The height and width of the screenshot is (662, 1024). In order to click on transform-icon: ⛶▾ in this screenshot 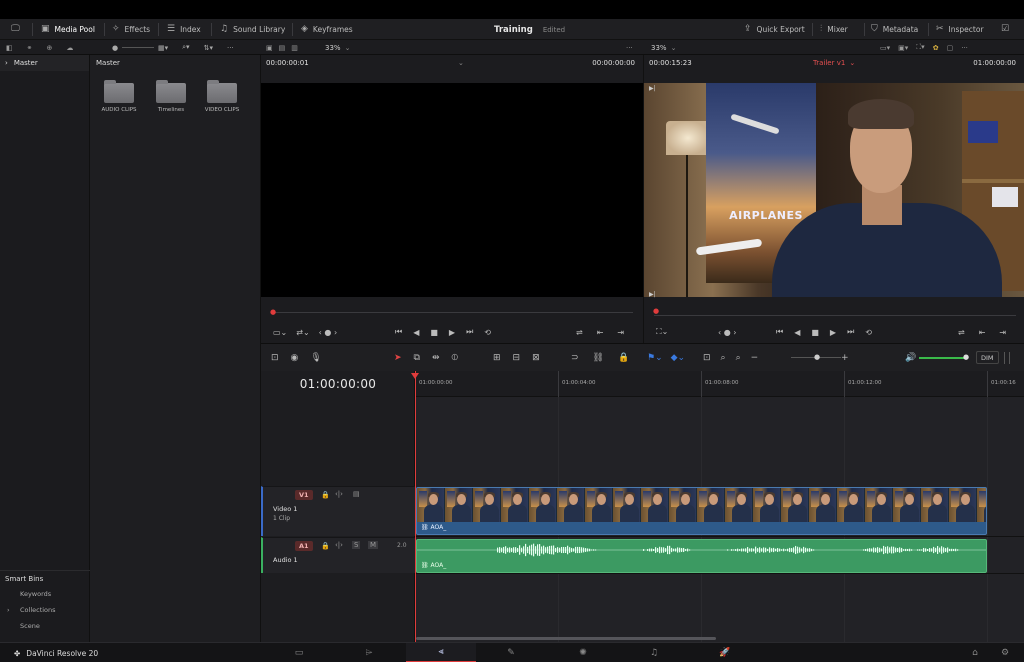, I will do `click(920, 47)`.